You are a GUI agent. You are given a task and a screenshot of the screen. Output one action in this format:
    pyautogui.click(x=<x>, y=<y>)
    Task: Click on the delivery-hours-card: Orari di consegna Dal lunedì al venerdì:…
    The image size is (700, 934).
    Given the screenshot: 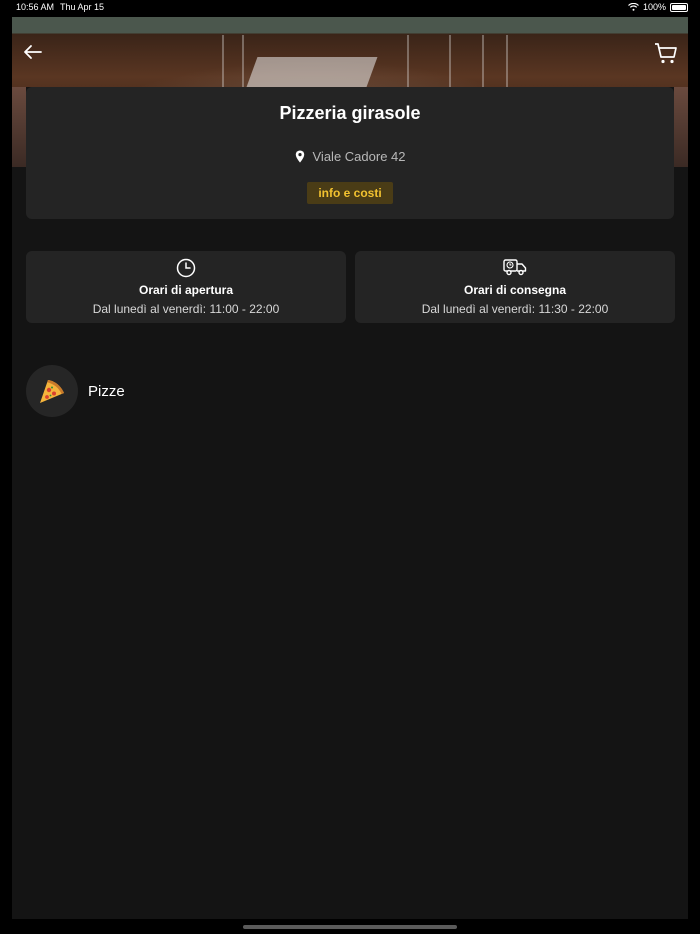 What is the action you would take?
    pyautogui.click(x=515, y=287)
    